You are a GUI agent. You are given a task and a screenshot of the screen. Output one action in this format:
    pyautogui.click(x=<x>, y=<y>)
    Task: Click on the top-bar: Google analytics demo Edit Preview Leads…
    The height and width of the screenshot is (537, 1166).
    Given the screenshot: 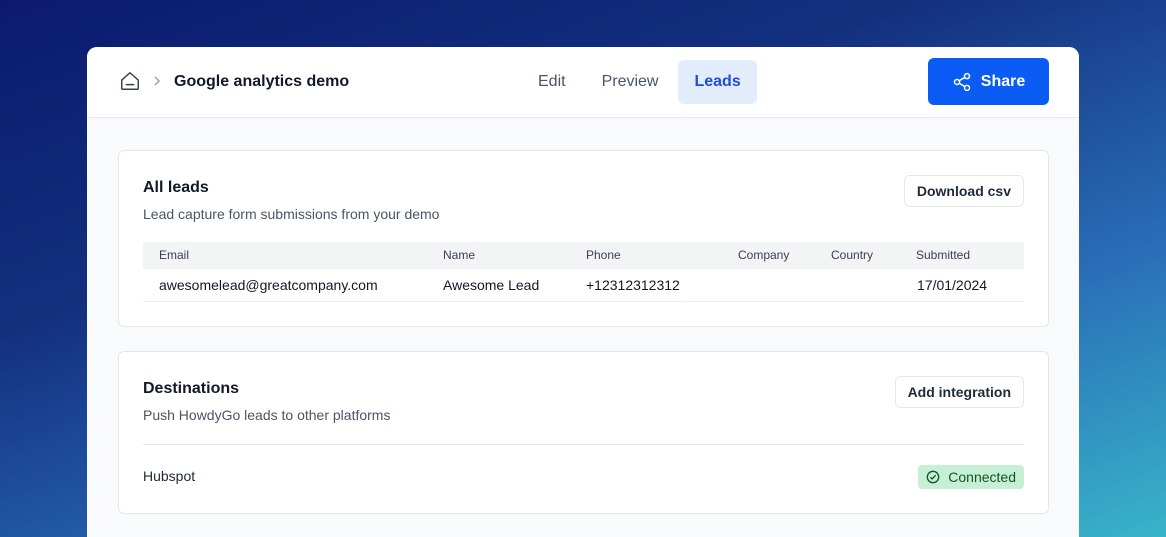 What is the action you would take?
    pyautogui.click(x=583, y=82)
    